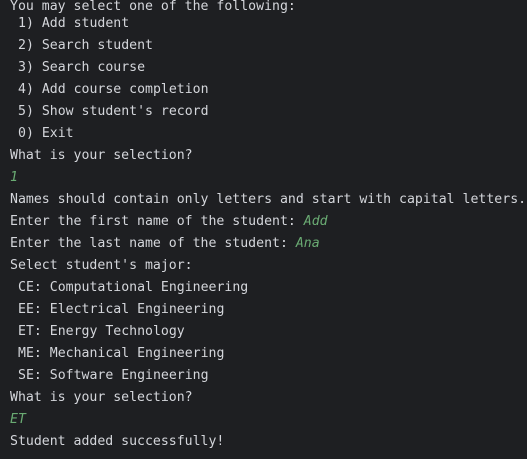  What do you see at coordinates (315, 221) in the screenshot?
I see `first-name-input: Add` at bounding box center [315, 221].